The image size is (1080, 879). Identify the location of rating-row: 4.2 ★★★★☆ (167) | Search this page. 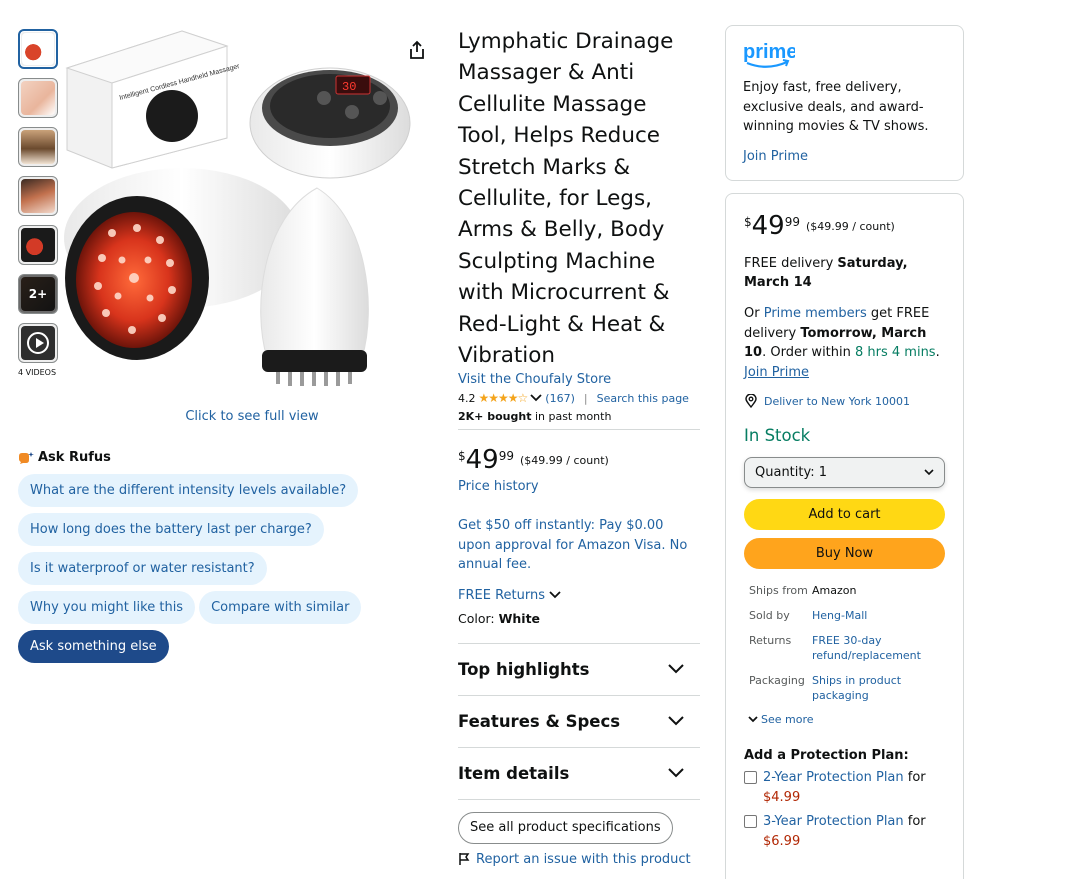
(579, 398).